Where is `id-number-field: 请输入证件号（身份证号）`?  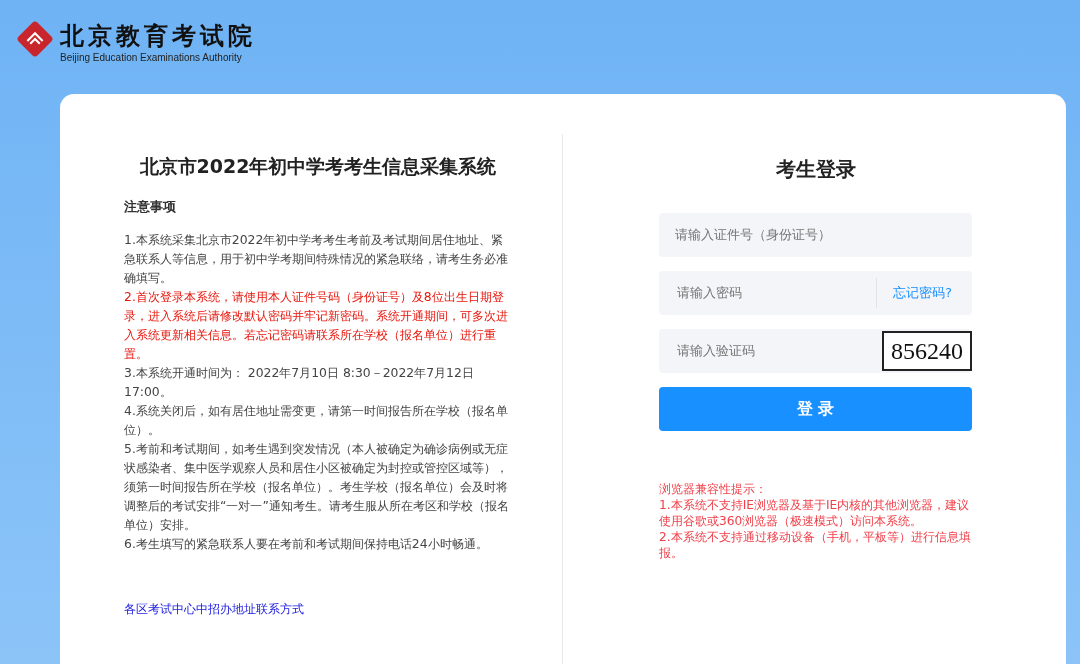 id-number-field: 请输入证件号（身份证号） is located at coordinates (815, 235).